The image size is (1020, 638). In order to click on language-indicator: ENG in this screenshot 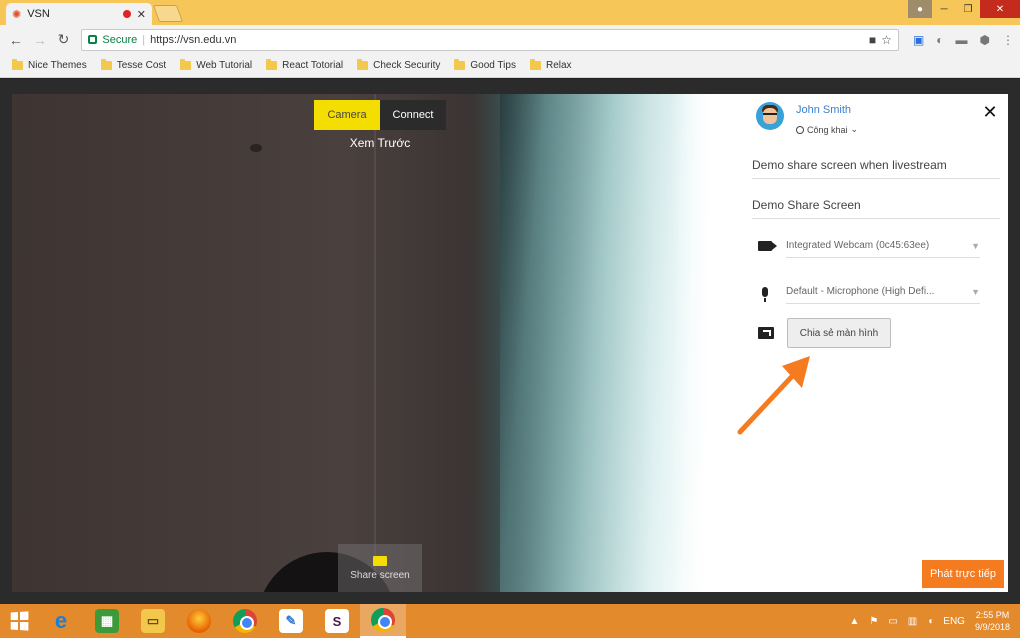, I will do `click(954, 621)`.